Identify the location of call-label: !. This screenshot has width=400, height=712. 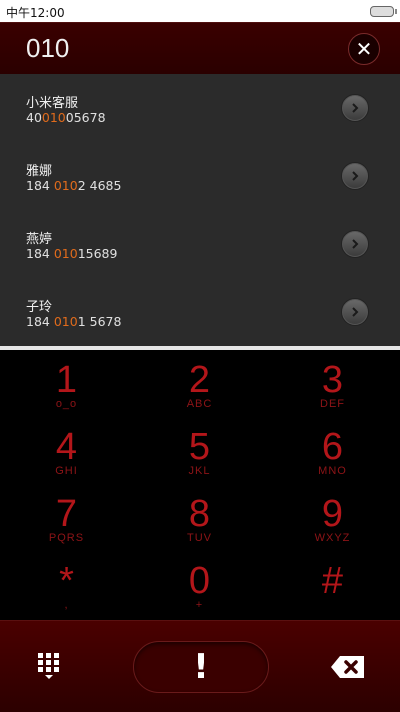
(201, 667).